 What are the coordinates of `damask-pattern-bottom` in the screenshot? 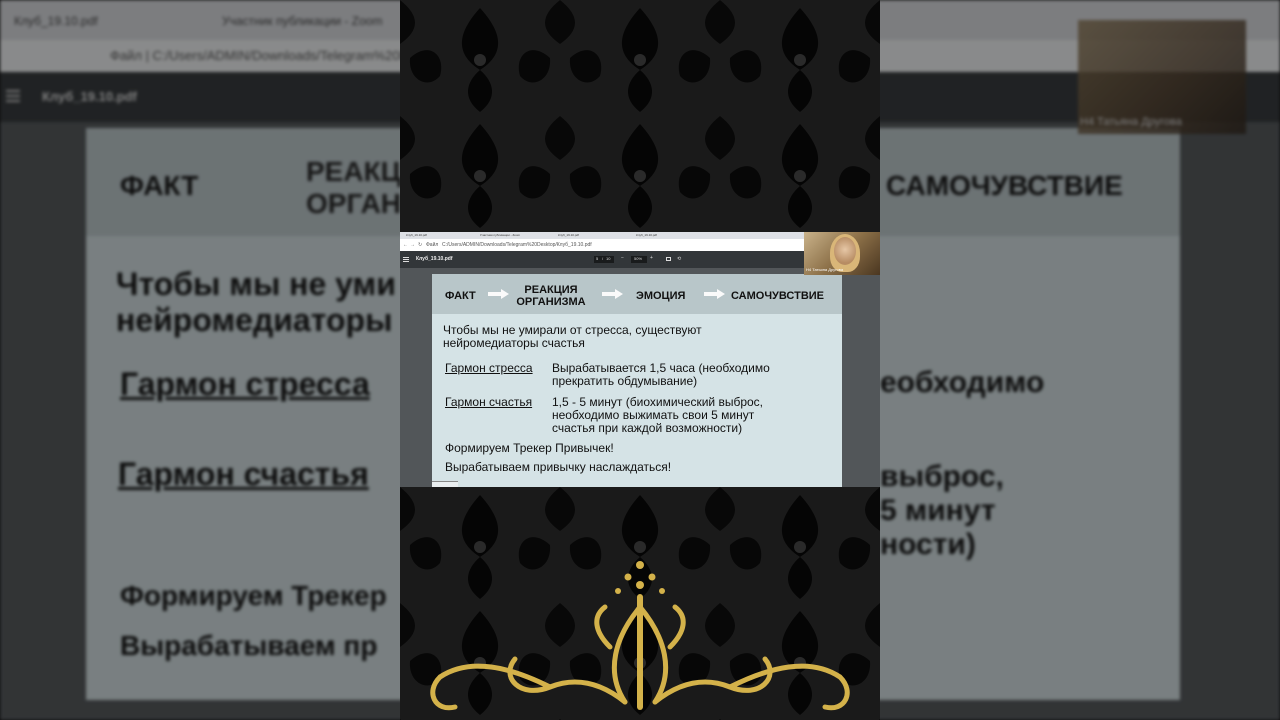 It's located at (640, 603).